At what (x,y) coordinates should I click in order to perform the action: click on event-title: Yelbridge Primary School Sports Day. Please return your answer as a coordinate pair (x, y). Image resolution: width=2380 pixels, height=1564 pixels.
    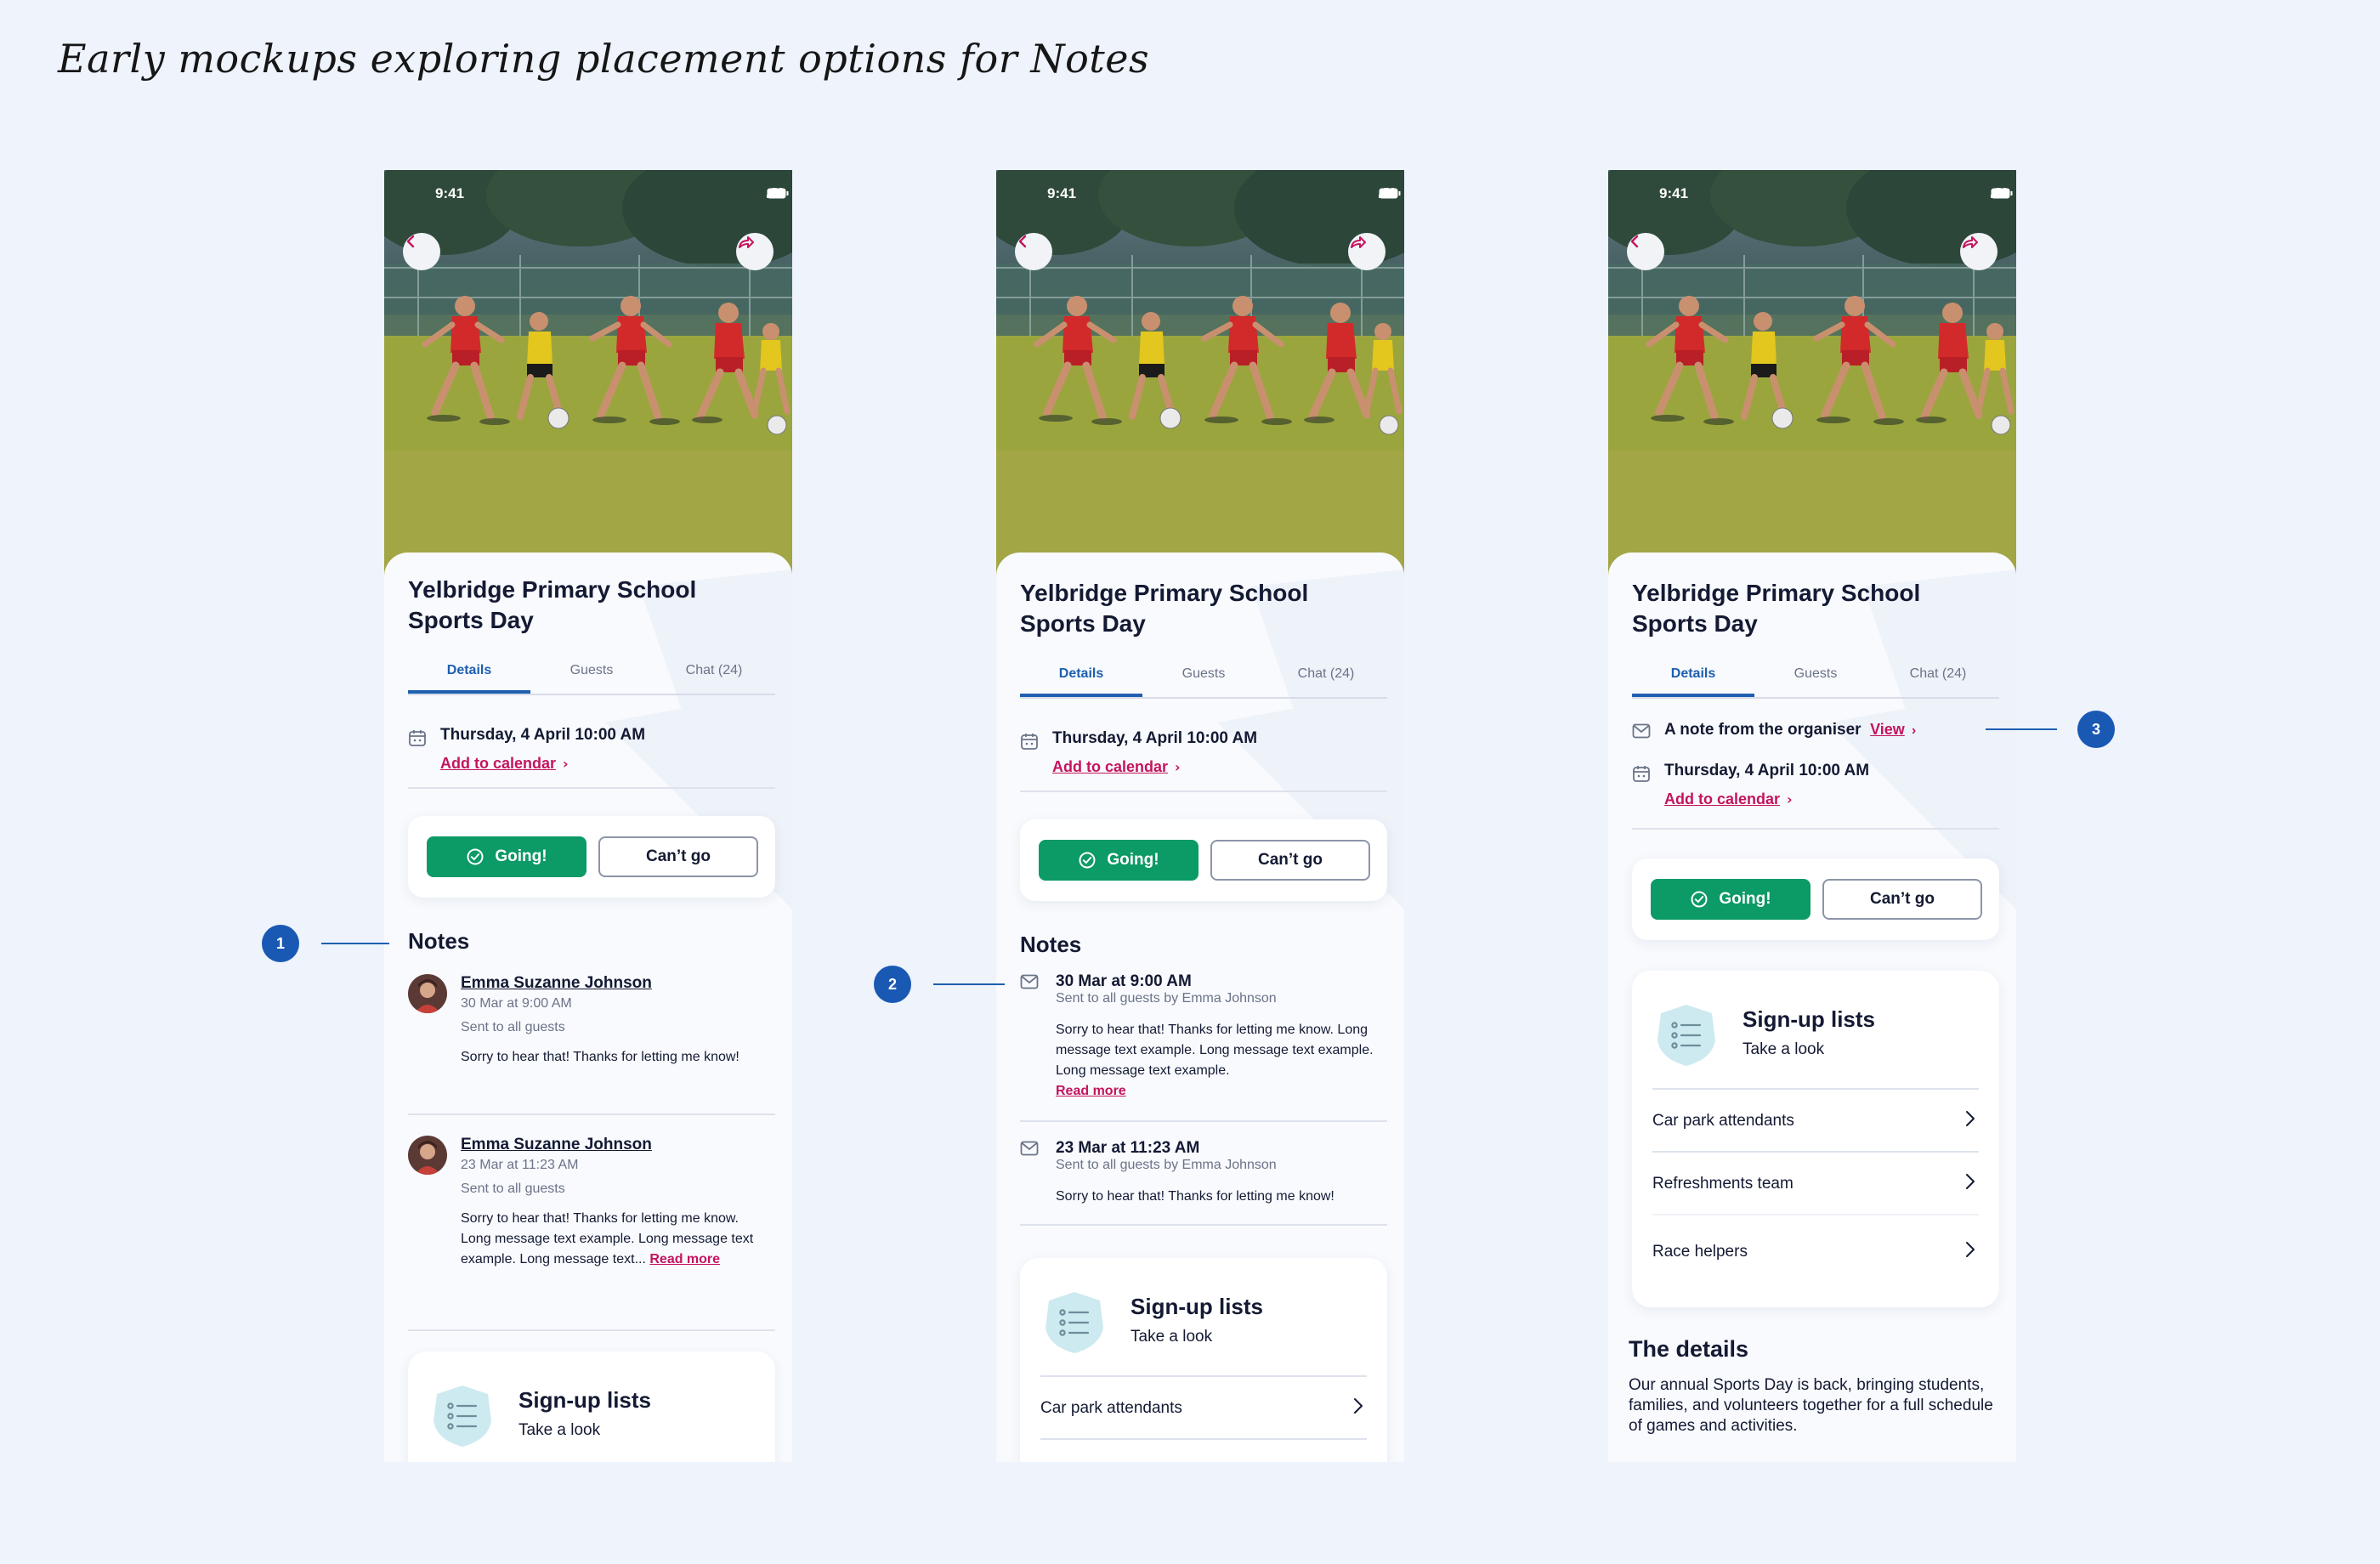
    Looking at the image, I should click on (1164, 608).